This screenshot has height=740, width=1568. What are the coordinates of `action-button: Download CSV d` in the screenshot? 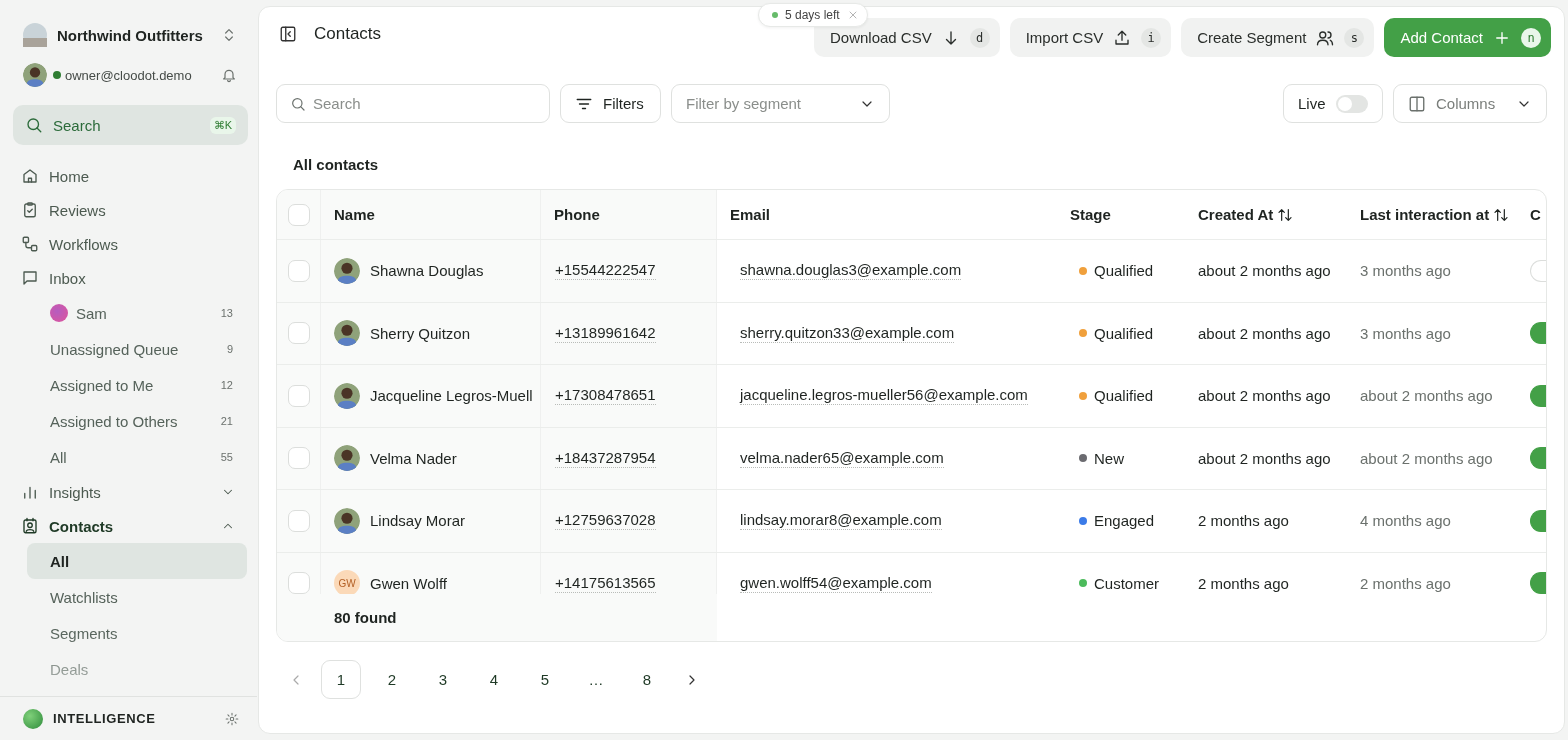 It's located at (906, 37).